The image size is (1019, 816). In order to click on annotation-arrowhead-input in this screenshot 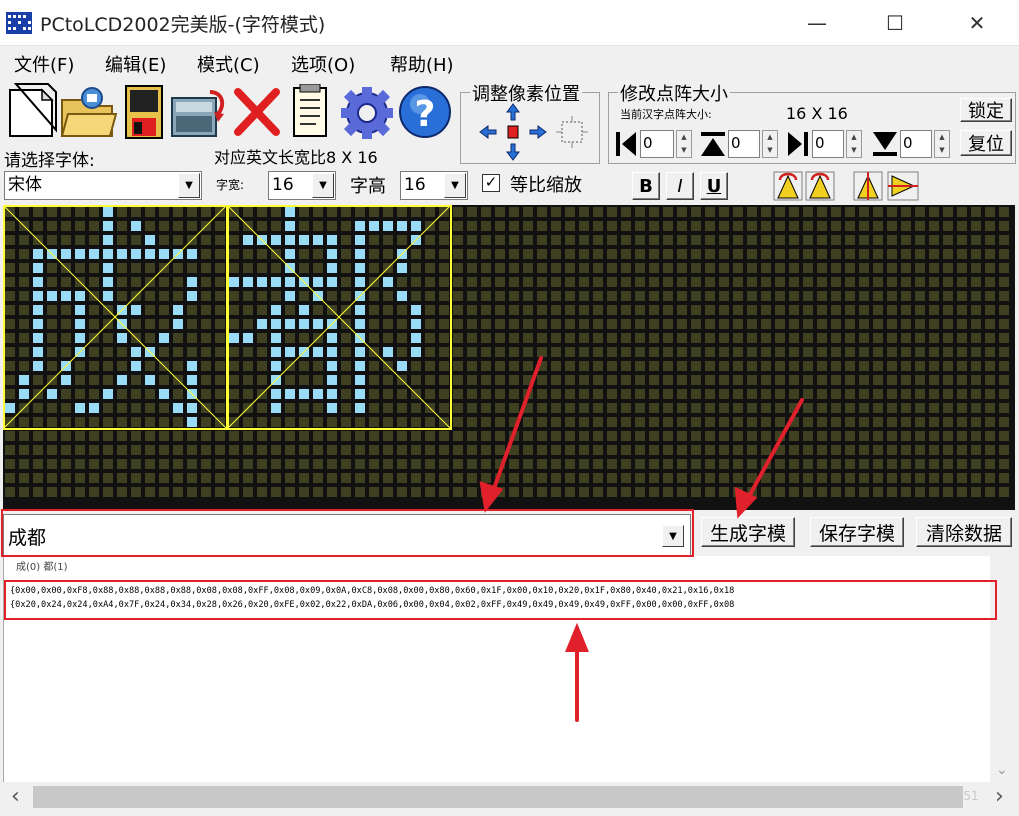, I will do `click(491, 497)`.